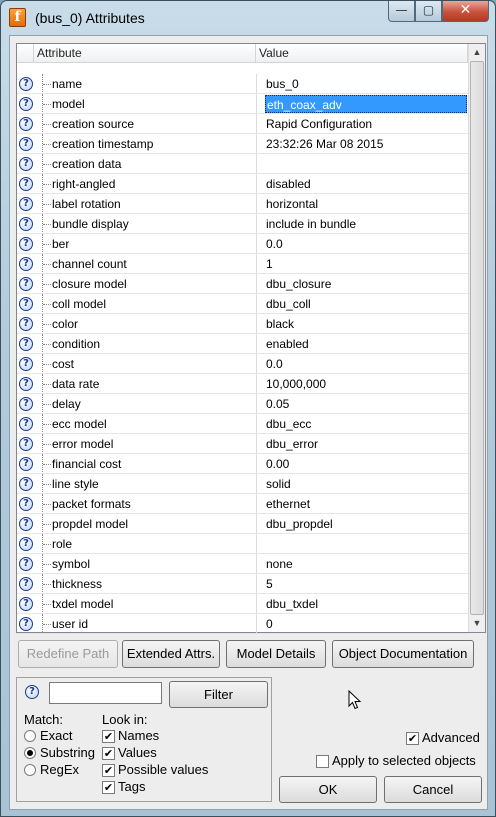 Image resolution: width=496 pixels, height=817 pixels. Describe the element at coordinates (242, 344) in the screenshot. I see `table-row: ? condition enabled` at that location.